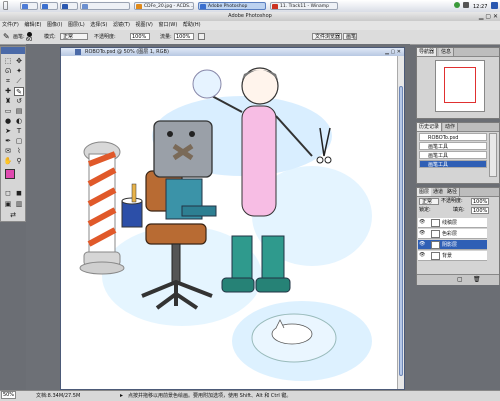  What do you see at coordinates (488, 16) in the screenshot?
I see `window-controls: ▁ ▢ ✕` at bounding box center [488, 16].